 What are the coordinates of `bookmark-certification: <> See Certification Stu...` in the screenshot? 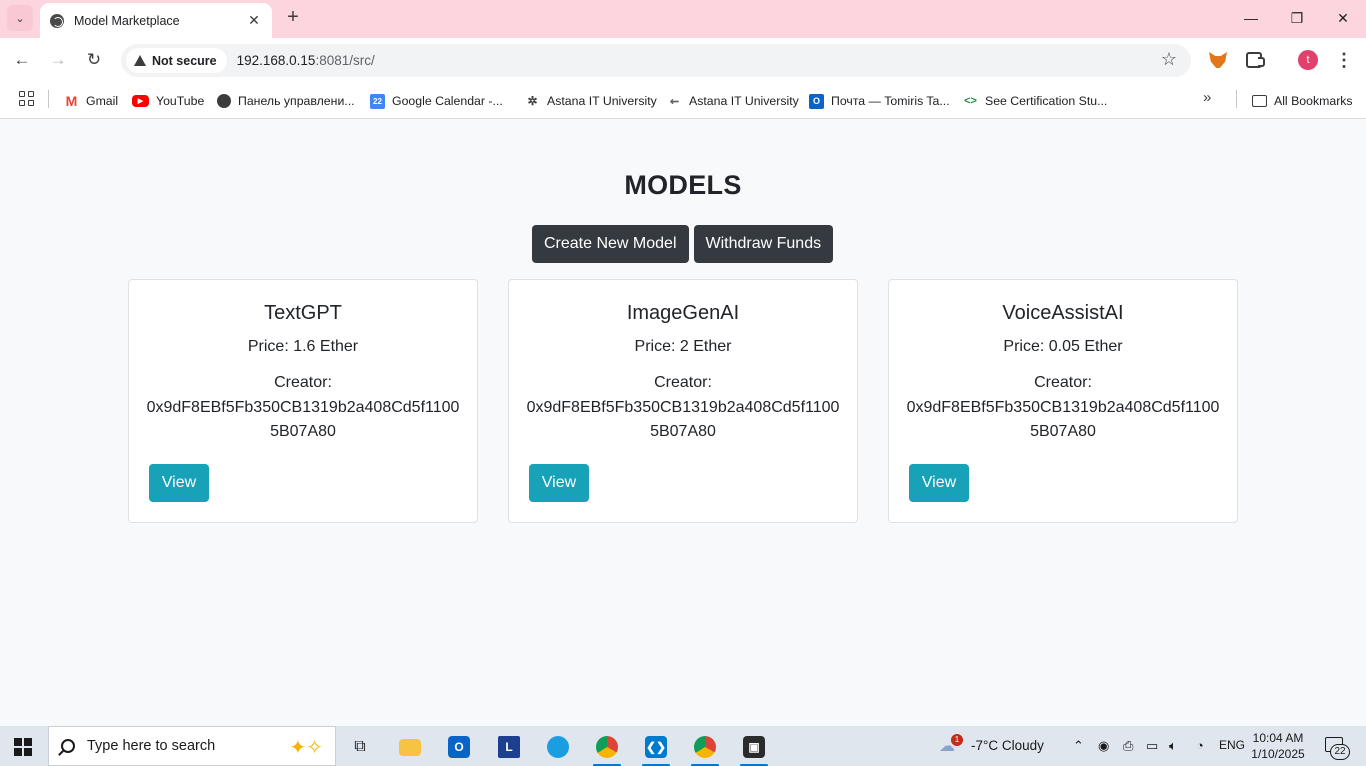 It's located at (1035, 101).